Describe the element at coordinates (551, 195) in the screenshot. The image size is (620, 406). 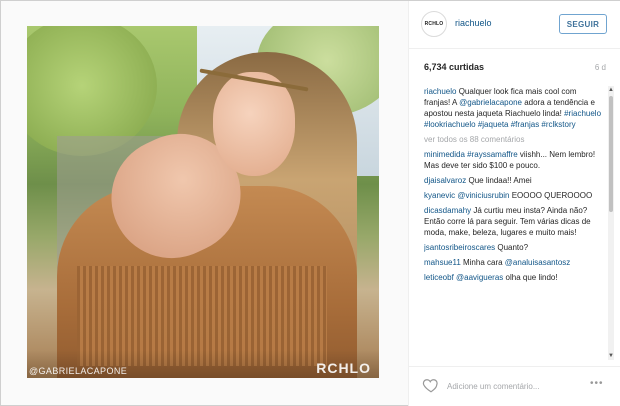
I see `comment-text: EOOOO QUEROOOO` at that location.